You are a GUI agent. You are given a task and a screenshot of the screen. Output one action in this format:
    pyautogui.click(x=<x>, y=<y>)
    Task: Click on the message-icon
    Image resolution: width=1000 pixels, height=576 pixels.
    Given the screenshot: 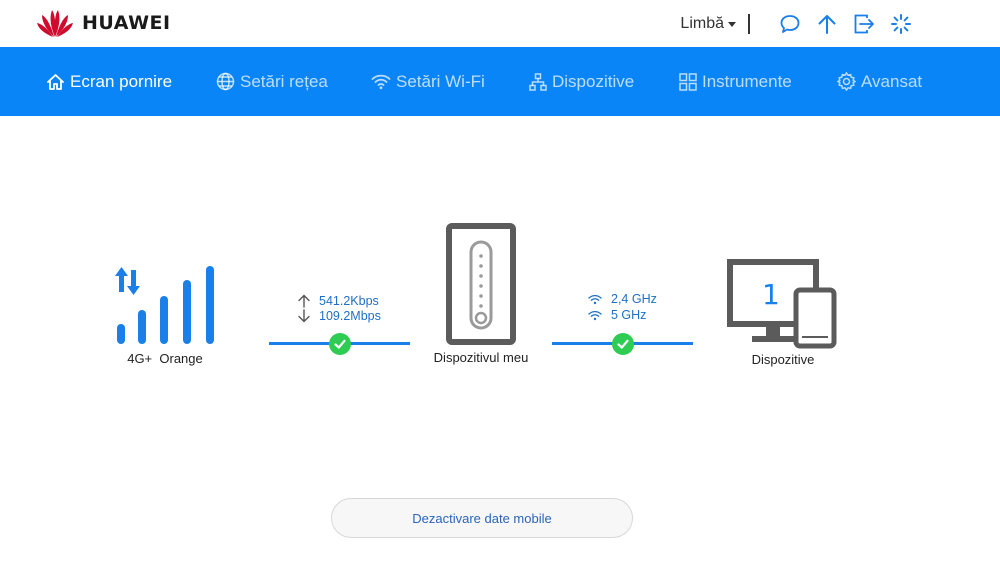 What is the action you would take?
    pyautogui.click(x=790, y=24)
    